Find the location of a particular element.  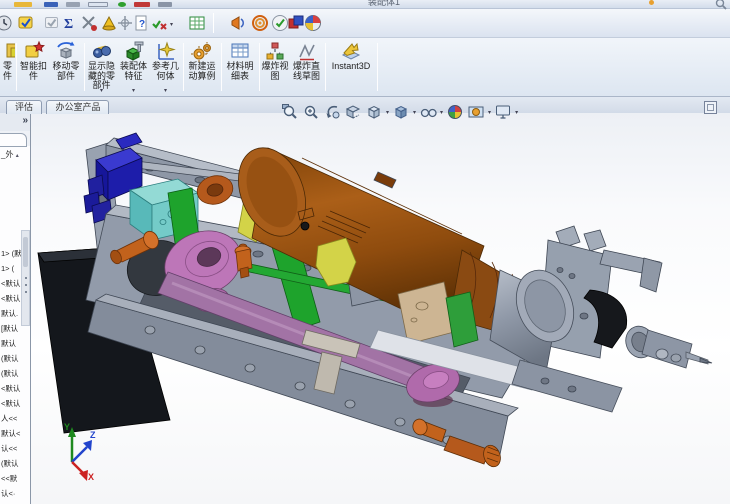

tree-item: 人<< is located at coordinates (15, 418).